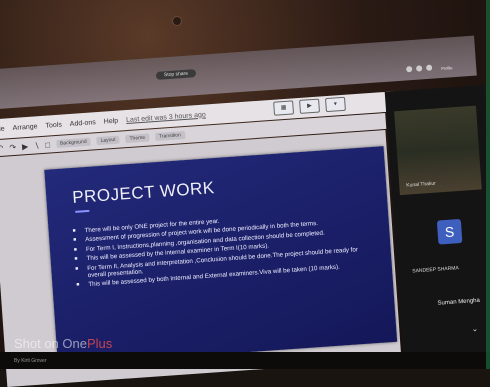 The height and width of the screenshot is (387, 490). I want to click on background-button: Background, so click(73, 142).